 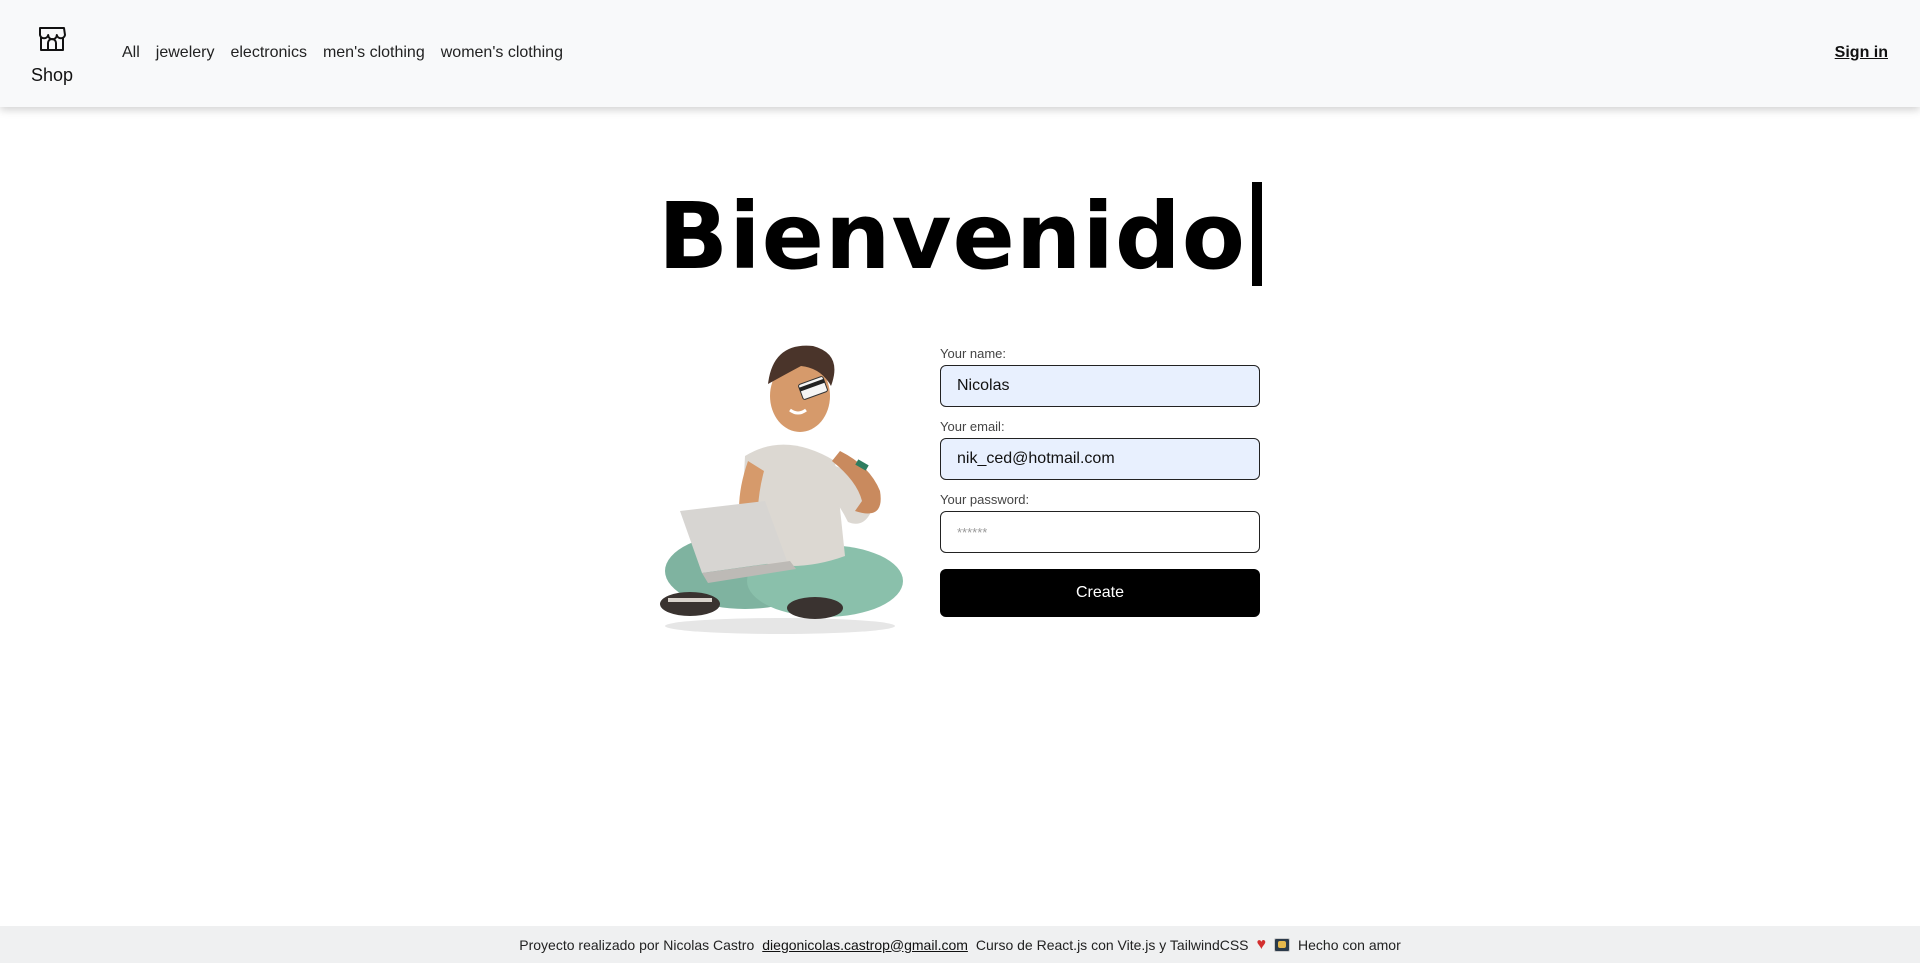 What do you see at coordinates (1100, 386) in the screenshot?
I see `name-input: Nicolas` at bounding box center [1100, 386].